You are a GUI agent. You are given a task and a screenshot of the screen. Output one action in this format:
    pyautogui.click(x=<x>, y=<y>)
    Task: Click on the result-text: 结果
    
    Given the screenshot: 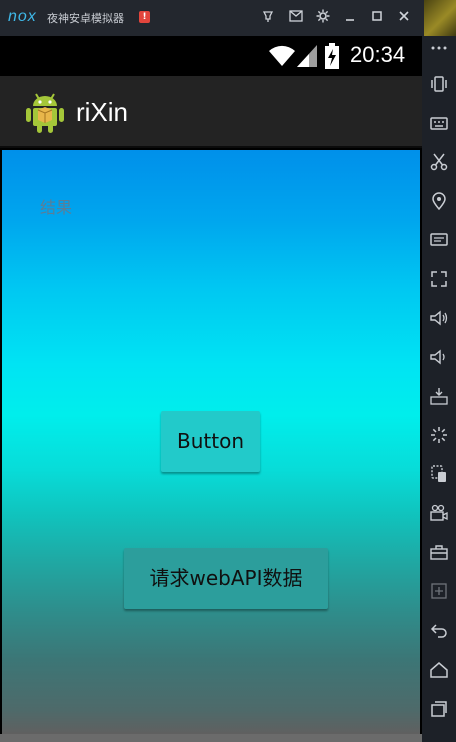 What is the action you would take?
    pyautogui.click(x=56, y=207)
    